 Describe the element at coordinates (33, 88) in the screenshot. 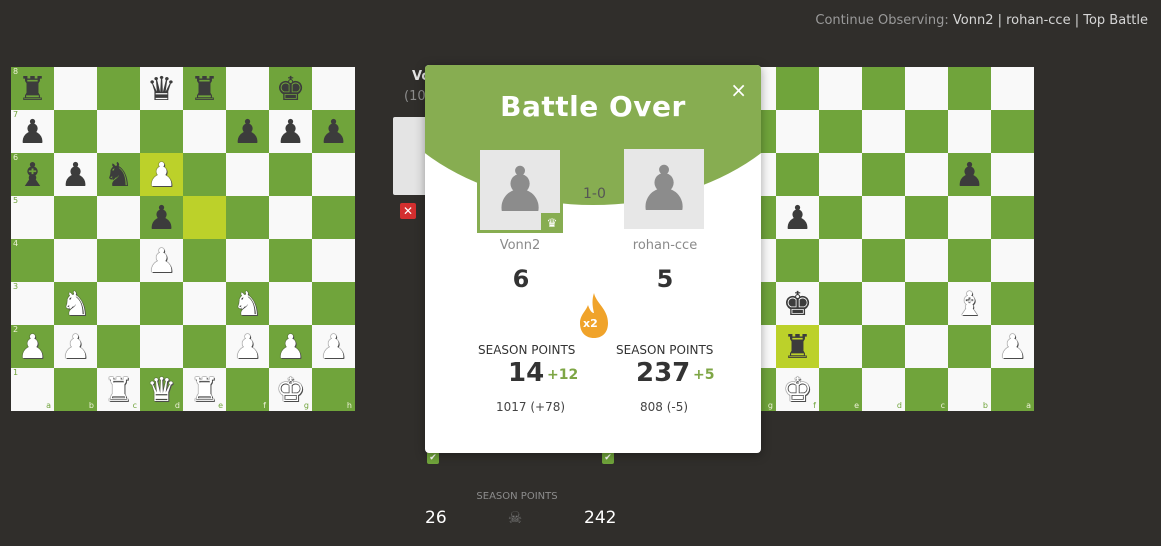

I see `black-rook-icon: ♜` at that location.